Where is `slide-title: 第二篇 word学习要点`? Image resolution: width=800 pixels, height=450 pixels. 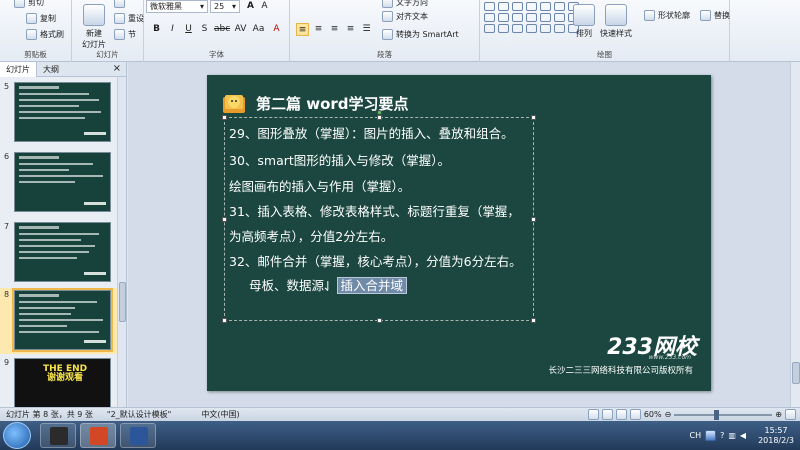
slide-title: 第二篇 word学习要点 is located at coordinates (332, 103).